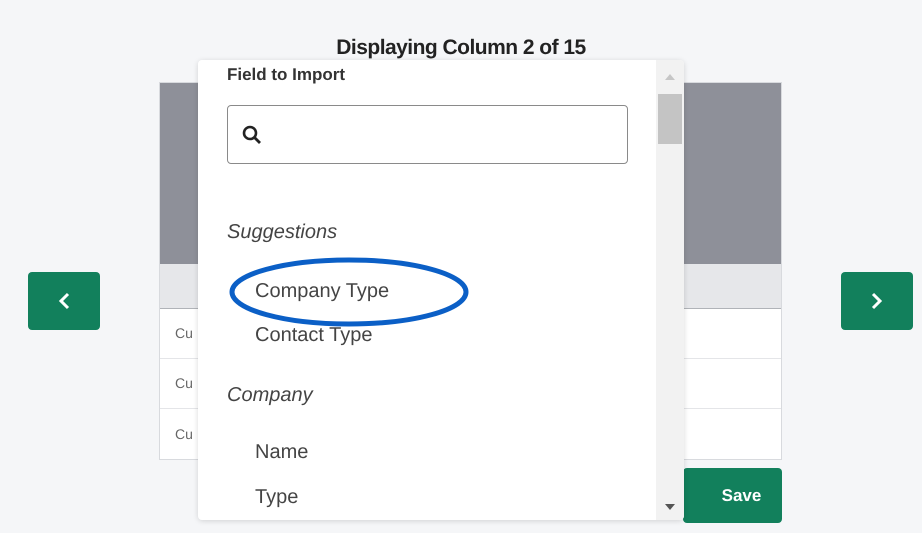 This screenshot has width=922, height=533. Describe the element at coordinates (282, 232) in the screenshot. I see `group-heading: Suggestions` at that location.